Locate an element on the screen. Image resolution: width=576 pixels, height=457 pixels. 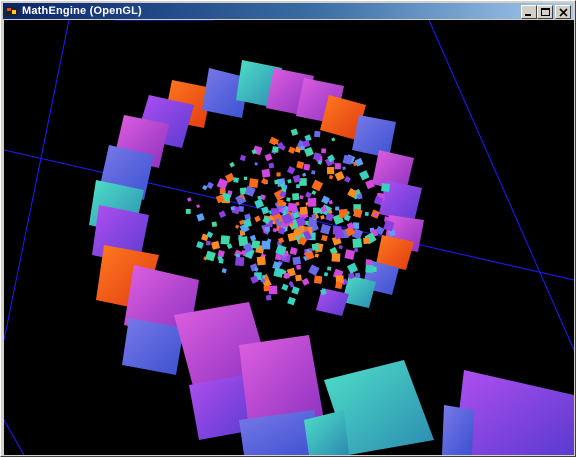
window-title: MathEngine (OpenGL) is located at coordinates (82, 11).